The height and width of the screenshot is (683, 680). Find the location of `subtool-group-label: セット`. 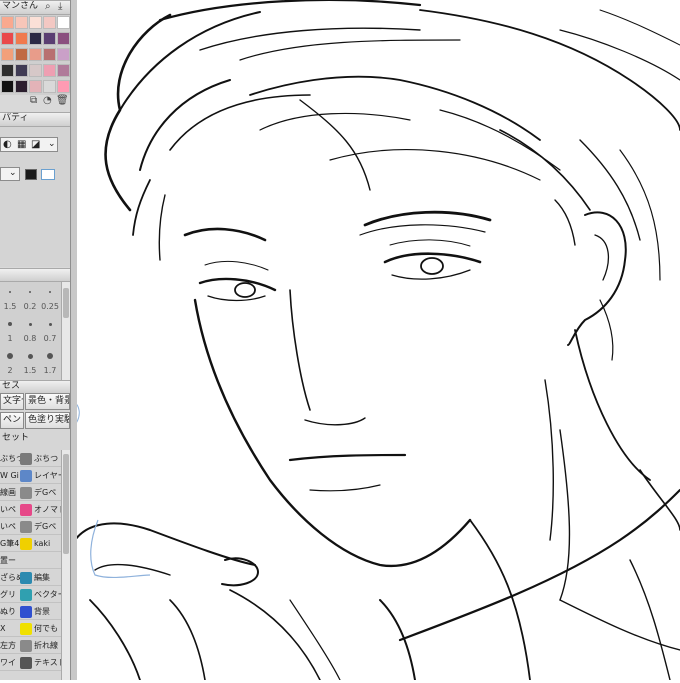

subtool-group-label: セット is located at coordinates (16, 438).